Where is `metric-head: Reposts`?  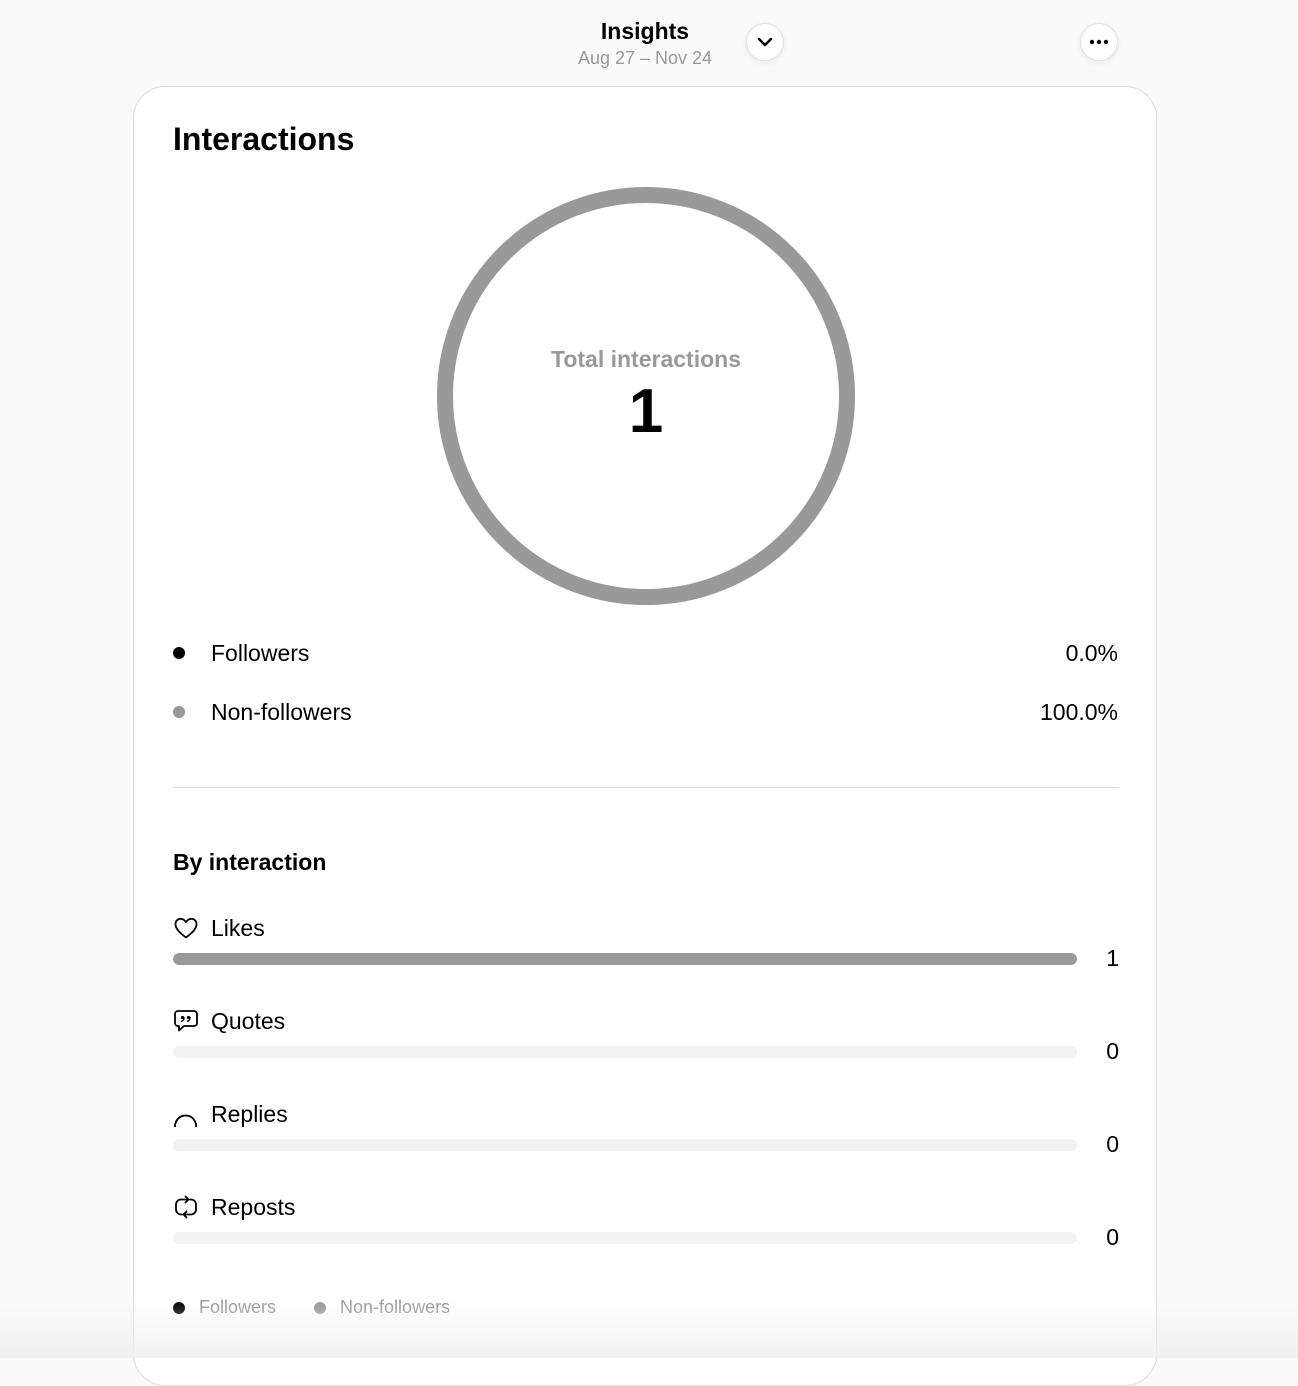
metric-head: Reposts is located at coordinates (234, 1207).